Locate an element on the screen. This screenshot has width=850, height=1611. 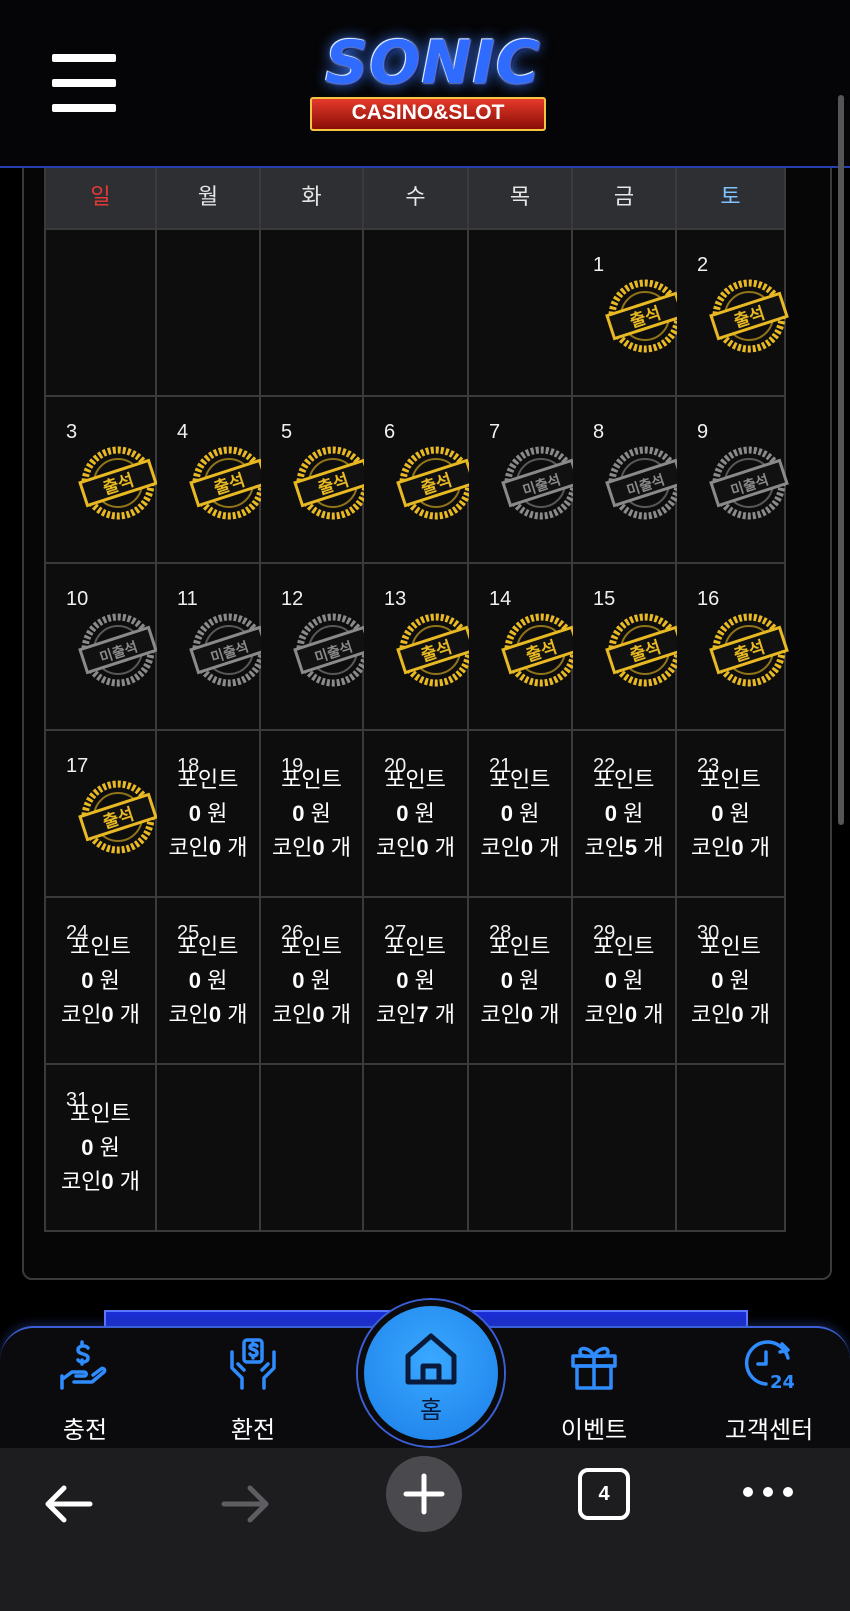
day-number: 1 is located at coordinates (599, 265).